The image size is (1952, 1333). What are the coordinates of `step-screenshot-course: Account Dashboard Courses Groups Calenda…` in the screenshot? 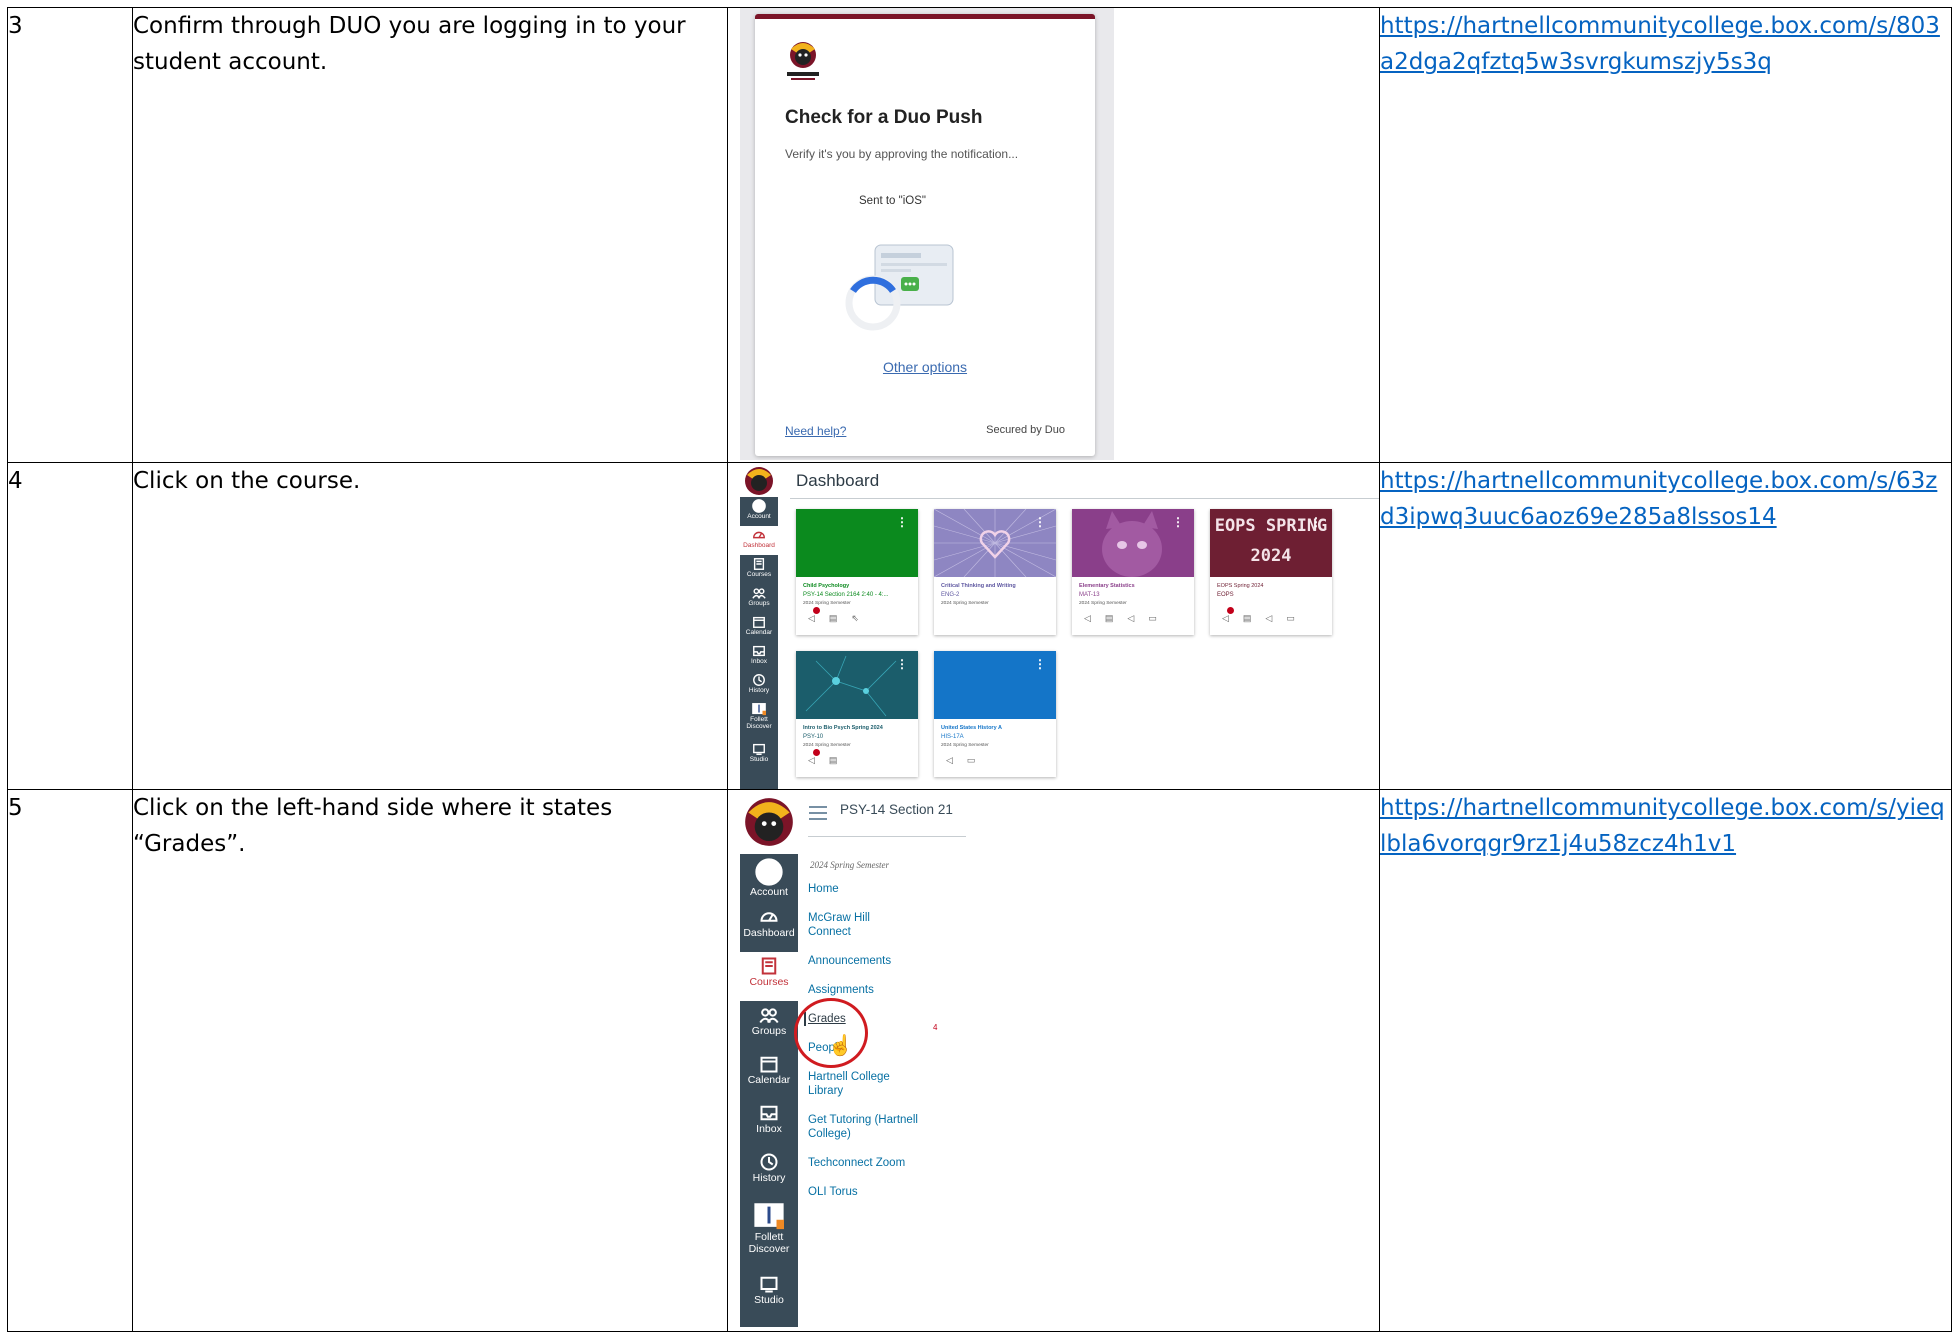 It's located at (1053, 1060).